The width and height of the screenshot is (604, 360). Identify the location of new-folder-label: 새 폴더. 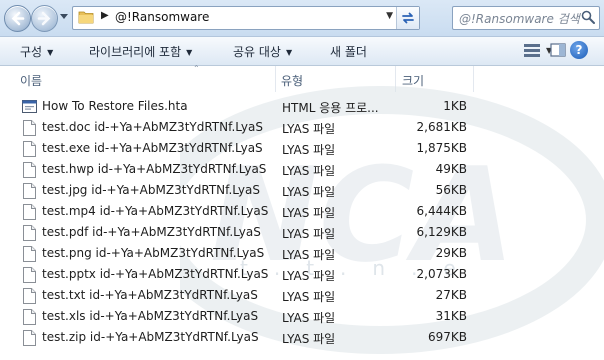
(348, 52).